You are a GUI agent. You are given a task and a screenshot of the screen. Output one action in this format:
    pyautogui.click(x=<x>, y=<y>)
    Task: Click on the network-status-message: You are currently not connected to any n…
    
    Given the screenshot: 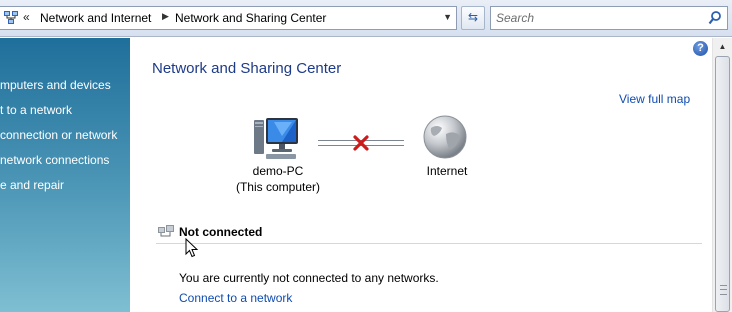 What is the action you would take?
    pyautogui.click(x=309, y=278)
    